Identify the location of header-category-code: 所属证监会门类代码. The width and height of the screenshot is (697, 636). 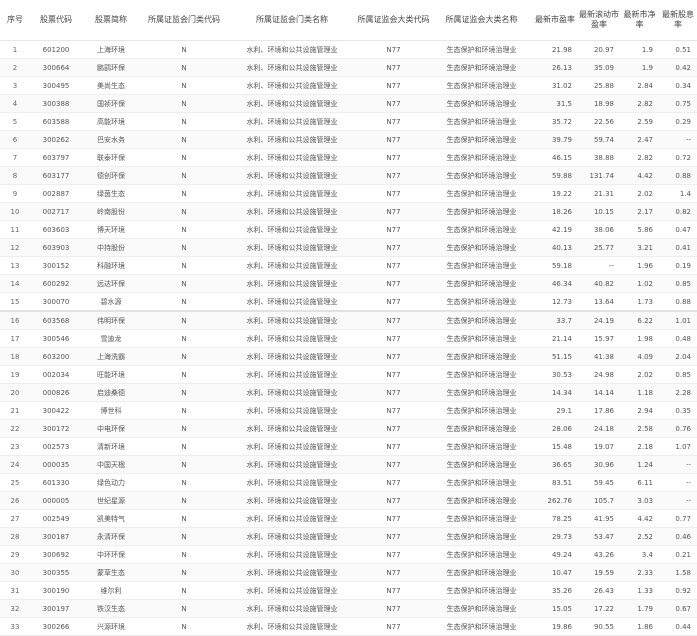
(184, 20).